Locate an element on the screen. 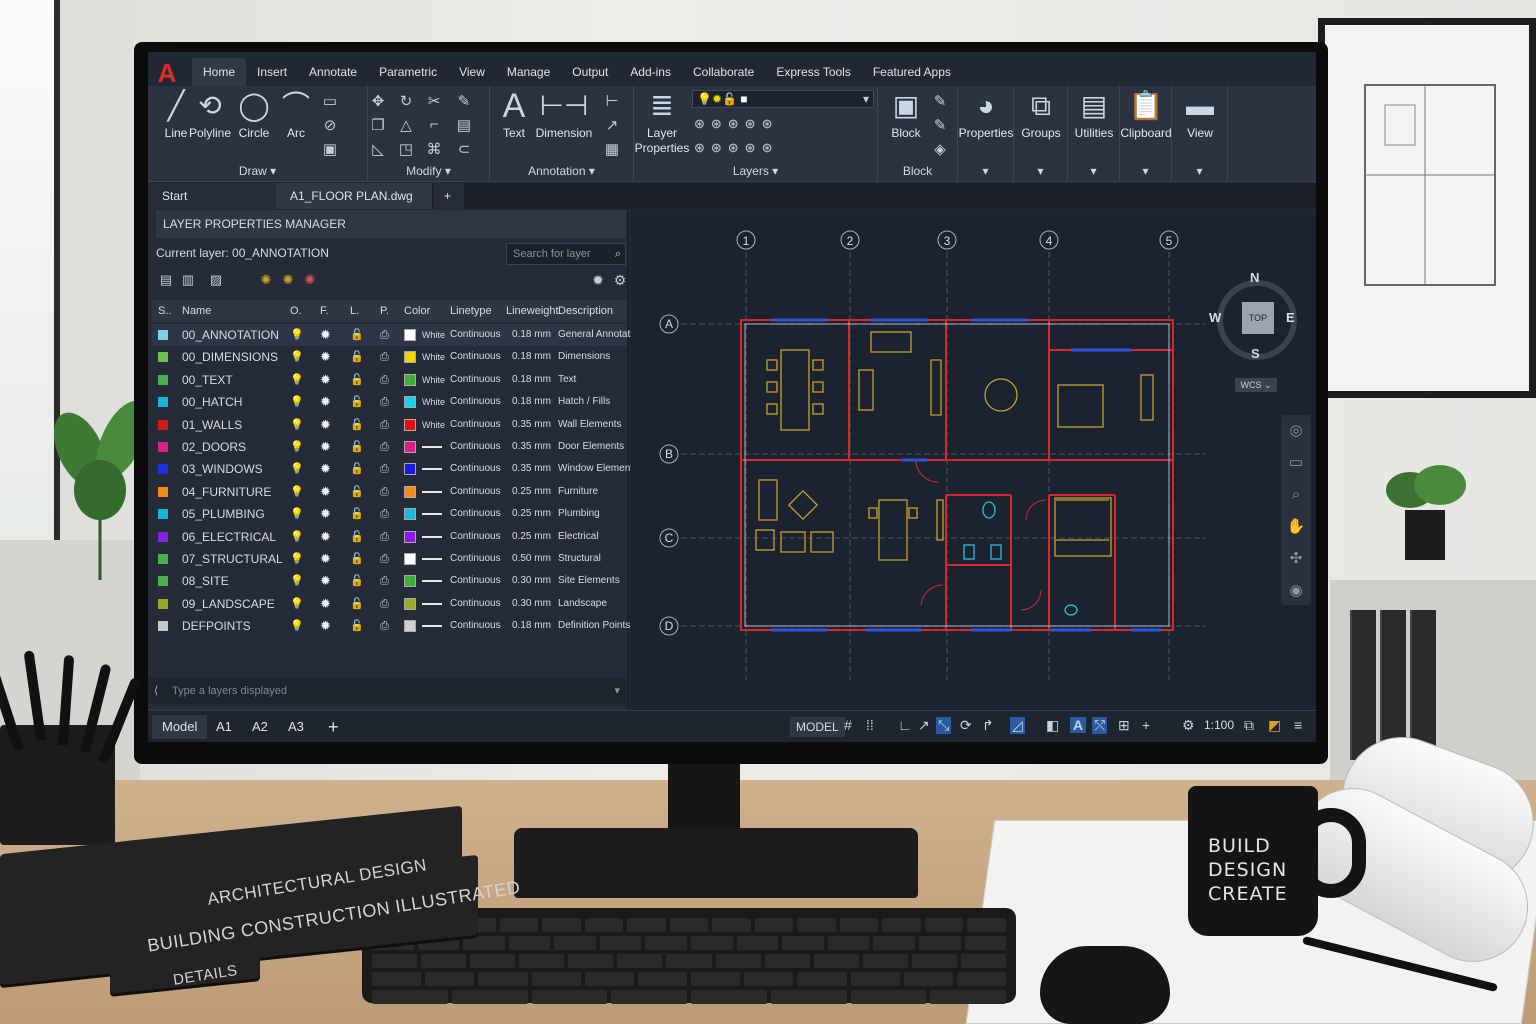  col-on: O. is located at coordinates (296, 311).